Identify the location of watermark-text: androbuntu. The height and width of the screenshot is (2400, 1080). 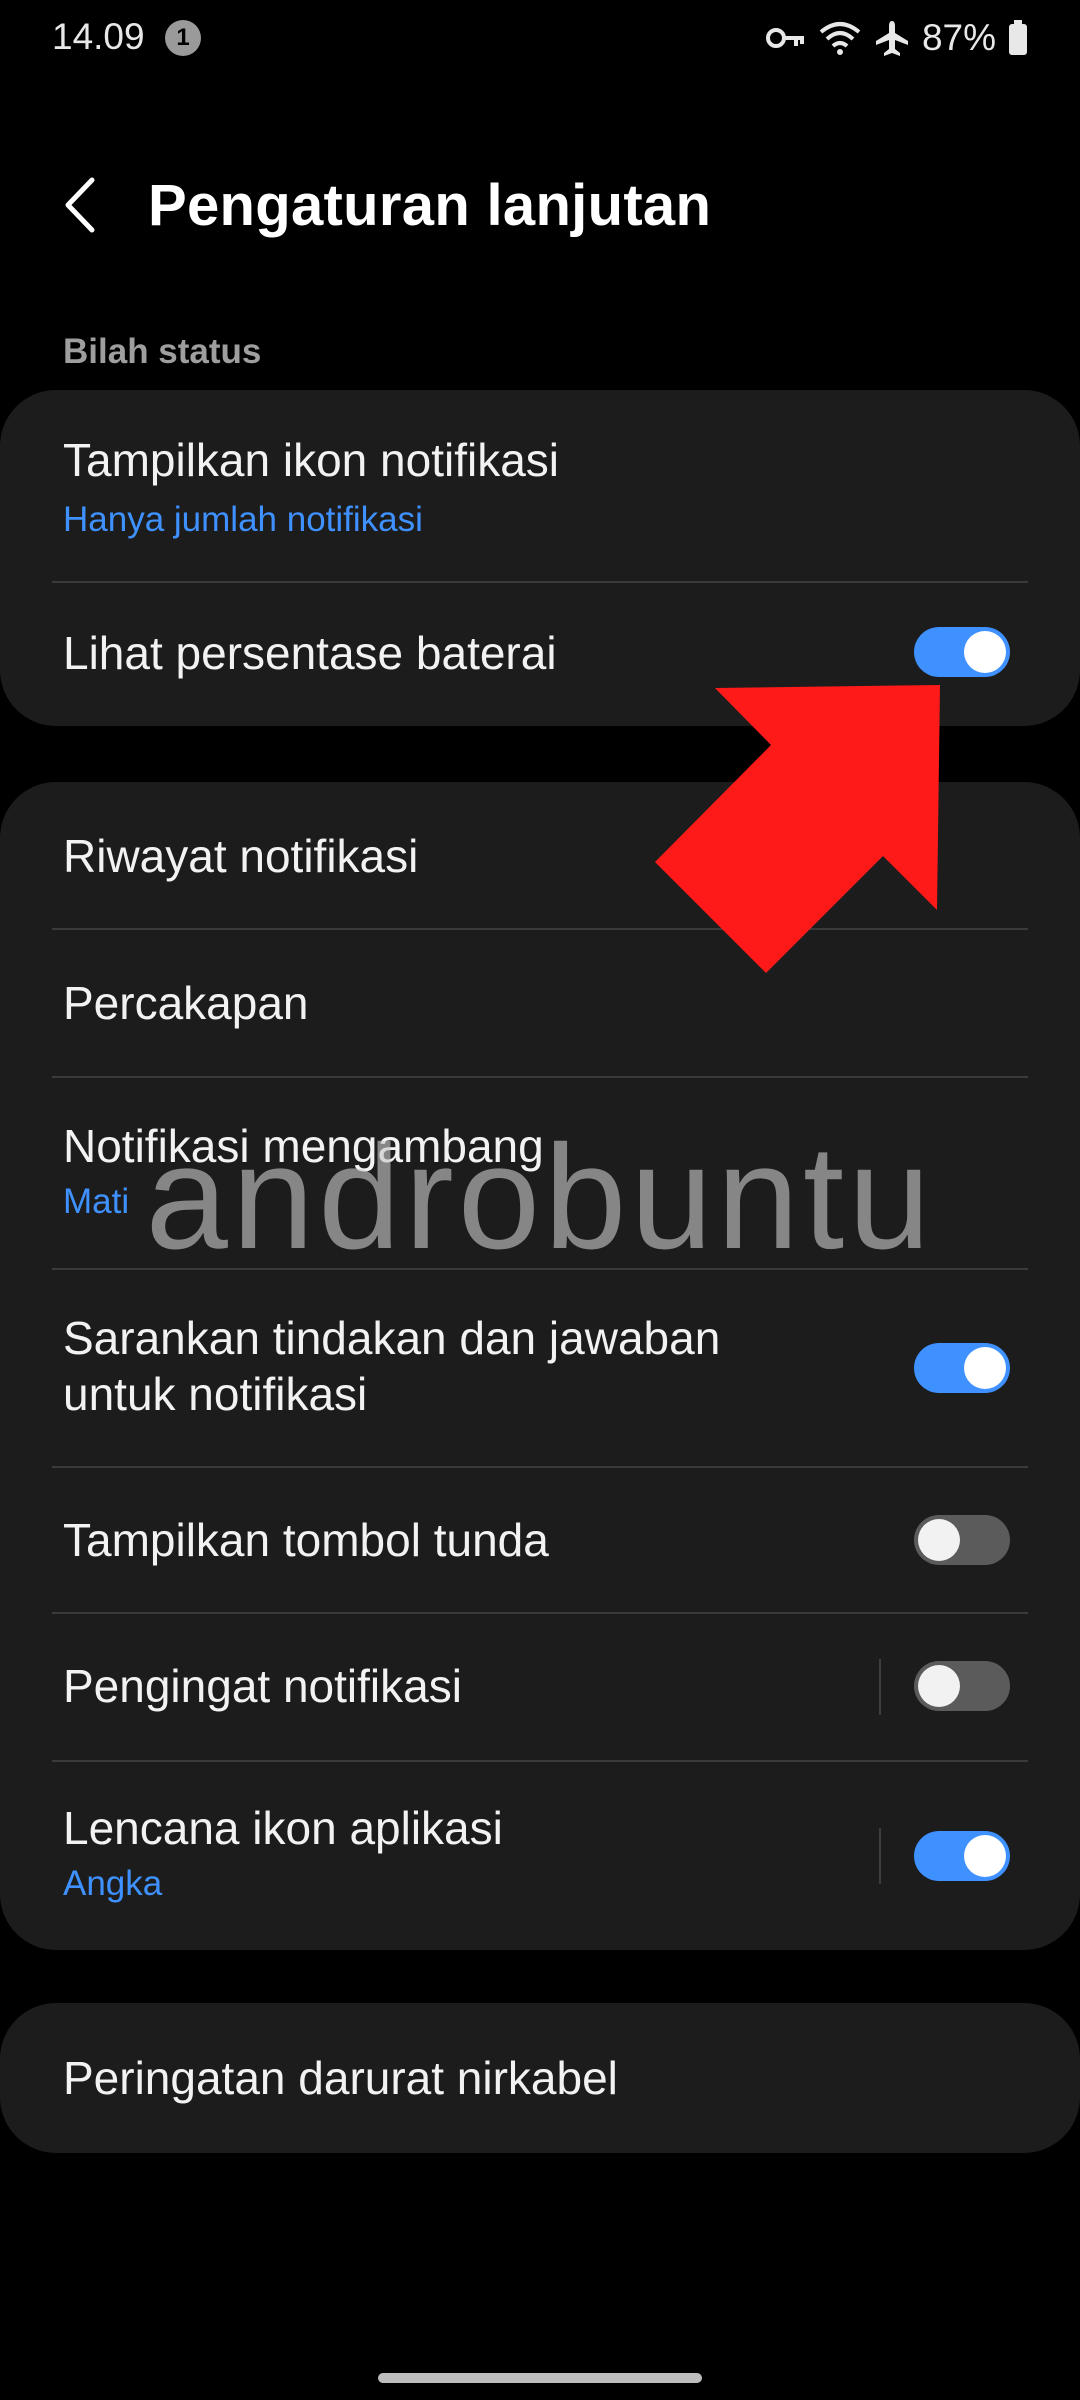
(540, 1205).